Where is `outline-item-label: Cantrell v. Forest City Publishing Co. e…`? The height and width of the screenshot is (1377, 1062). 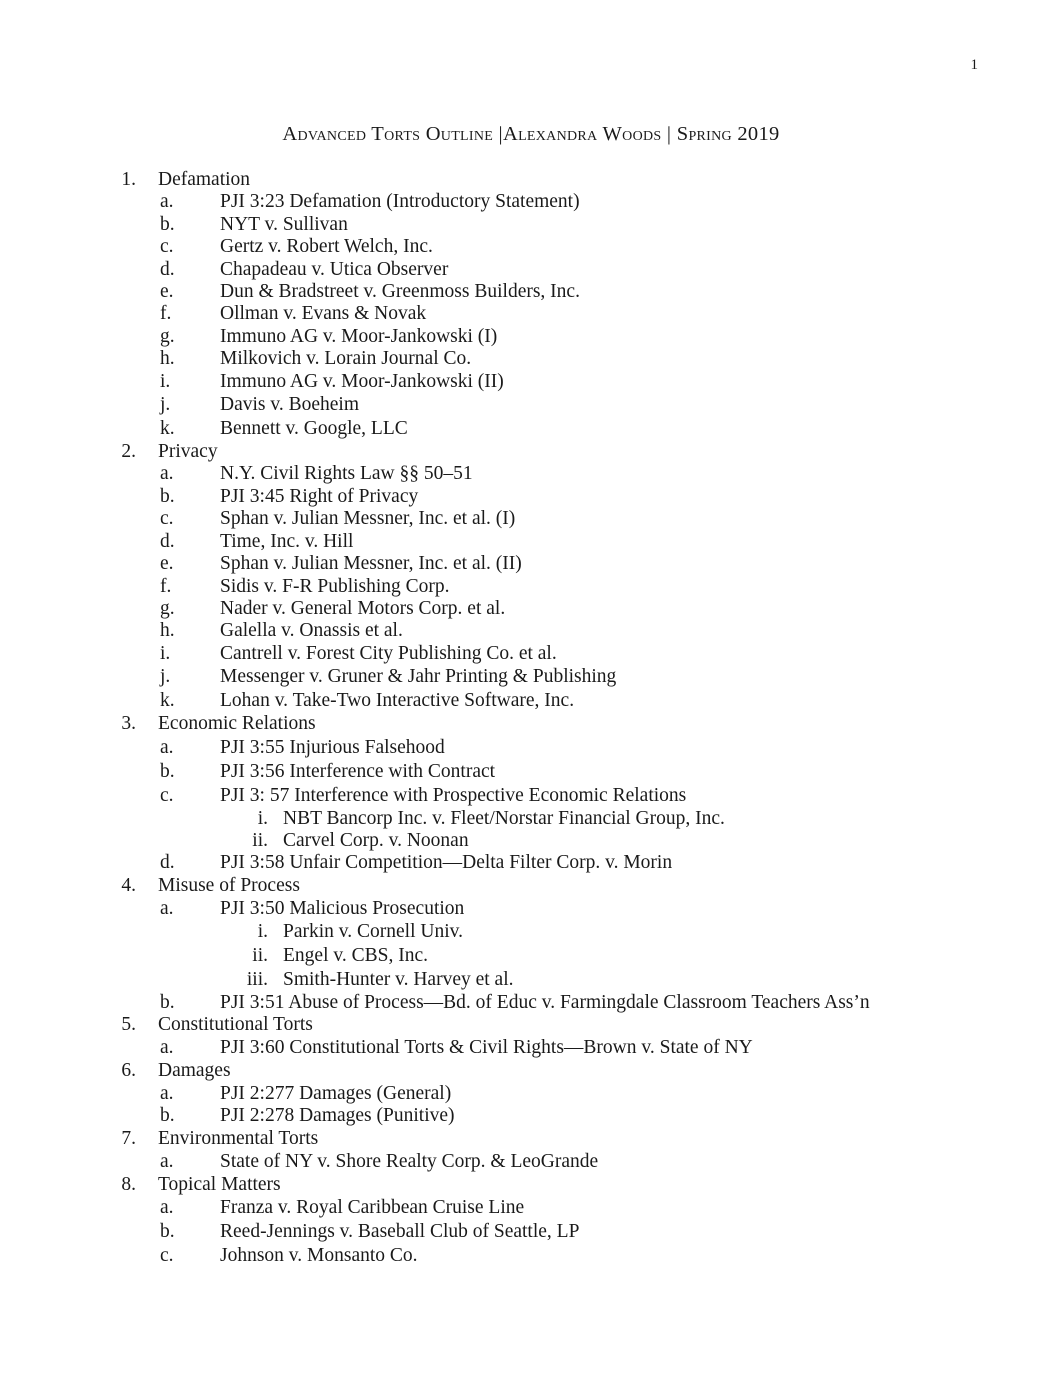 outline-item-label: Cantrell v. Forest City Publishing Co. e… is located at coordinates (388, 653).